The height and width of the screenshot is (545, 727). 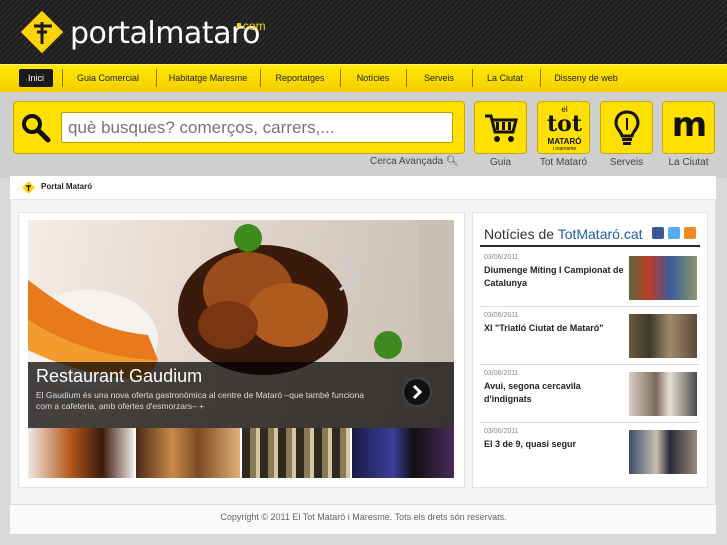 What do you see at coordinates (690, 233) in the screenshot?
I see `rss-icon` at bounding box center [690, 233].